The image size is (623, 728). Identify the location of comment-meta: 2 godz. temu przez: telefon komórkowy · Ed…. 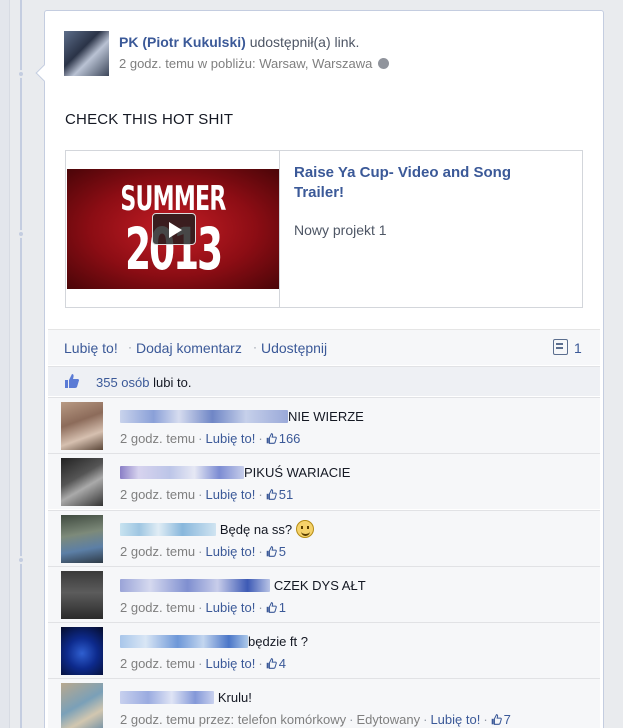
(315, 719).